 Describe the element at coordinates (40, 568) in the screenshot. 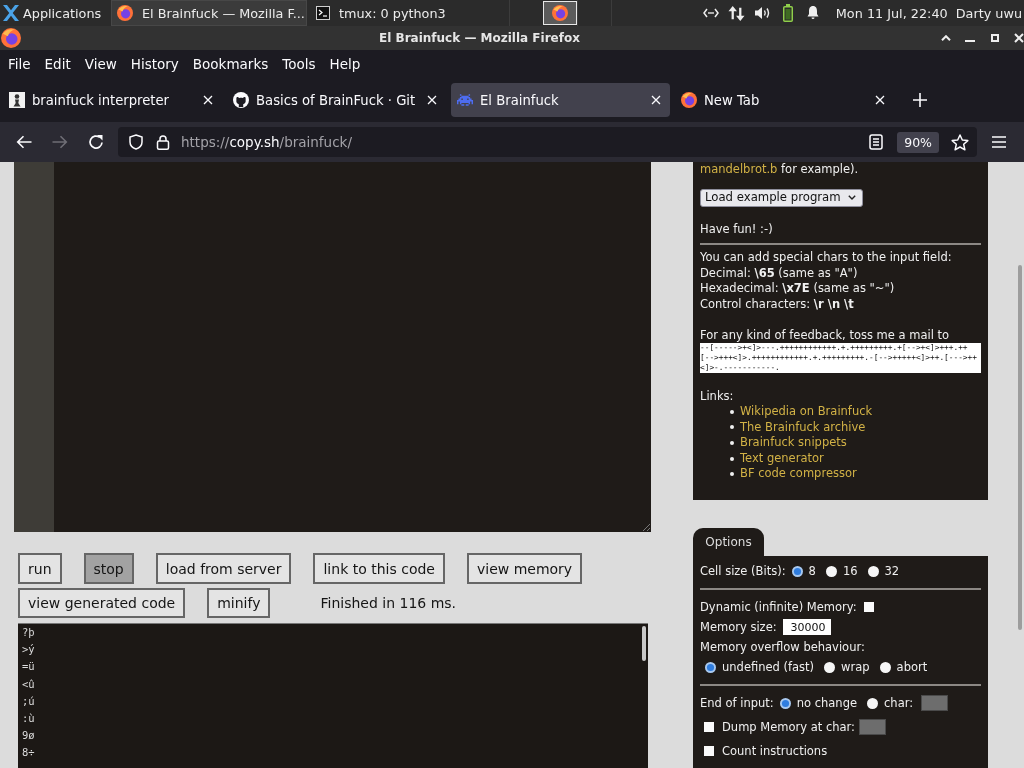

I see `run-button: run` at that location.